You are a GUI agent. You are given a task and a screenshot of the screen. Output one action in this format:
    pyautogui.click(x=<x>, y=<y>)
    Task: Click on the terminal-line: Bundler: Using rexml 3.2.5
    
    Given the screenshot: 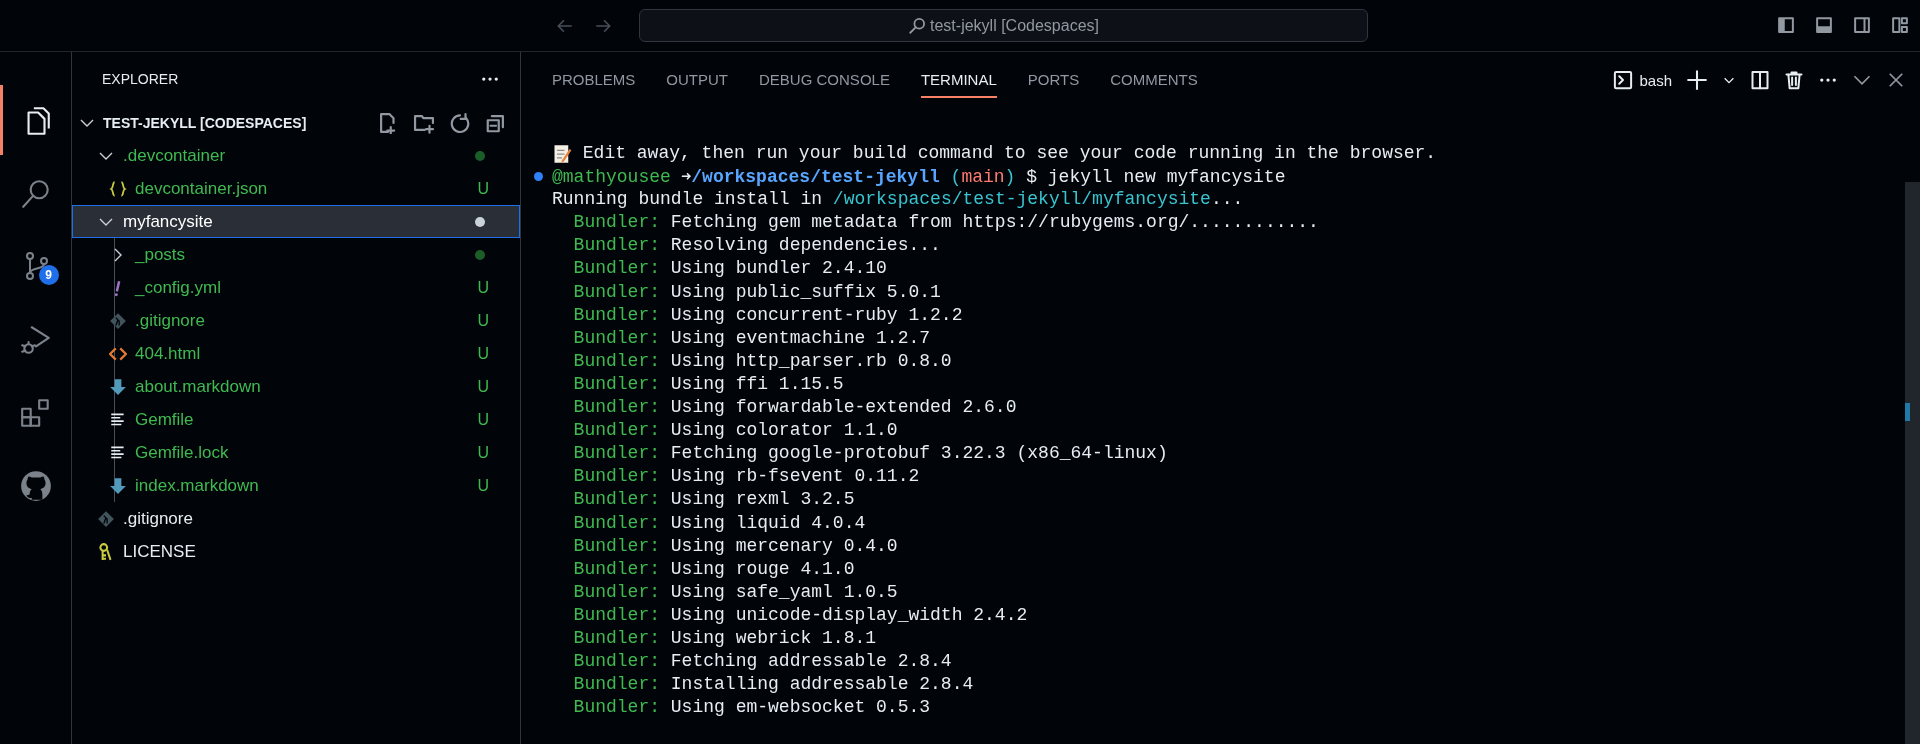 What is the action you would take?
    pyautogui.click(x=714, y=500)
    